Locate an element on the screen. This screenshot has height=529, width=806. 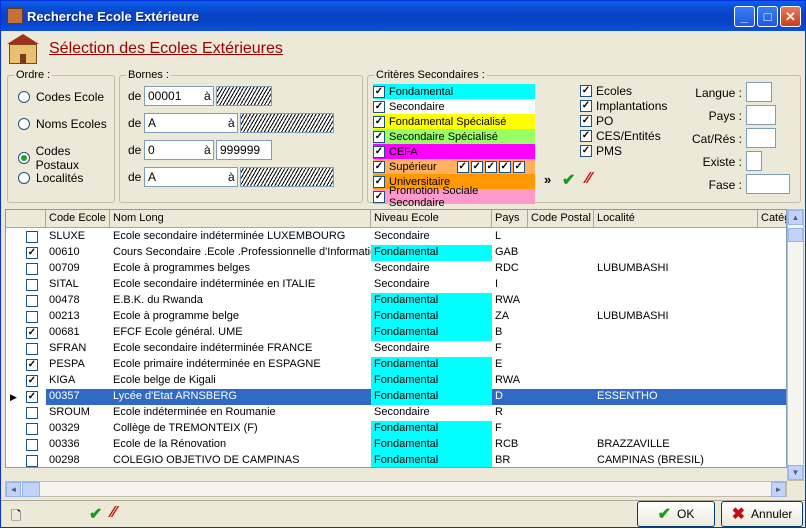
minimize-button: _ is located at coordinates (744, 16).